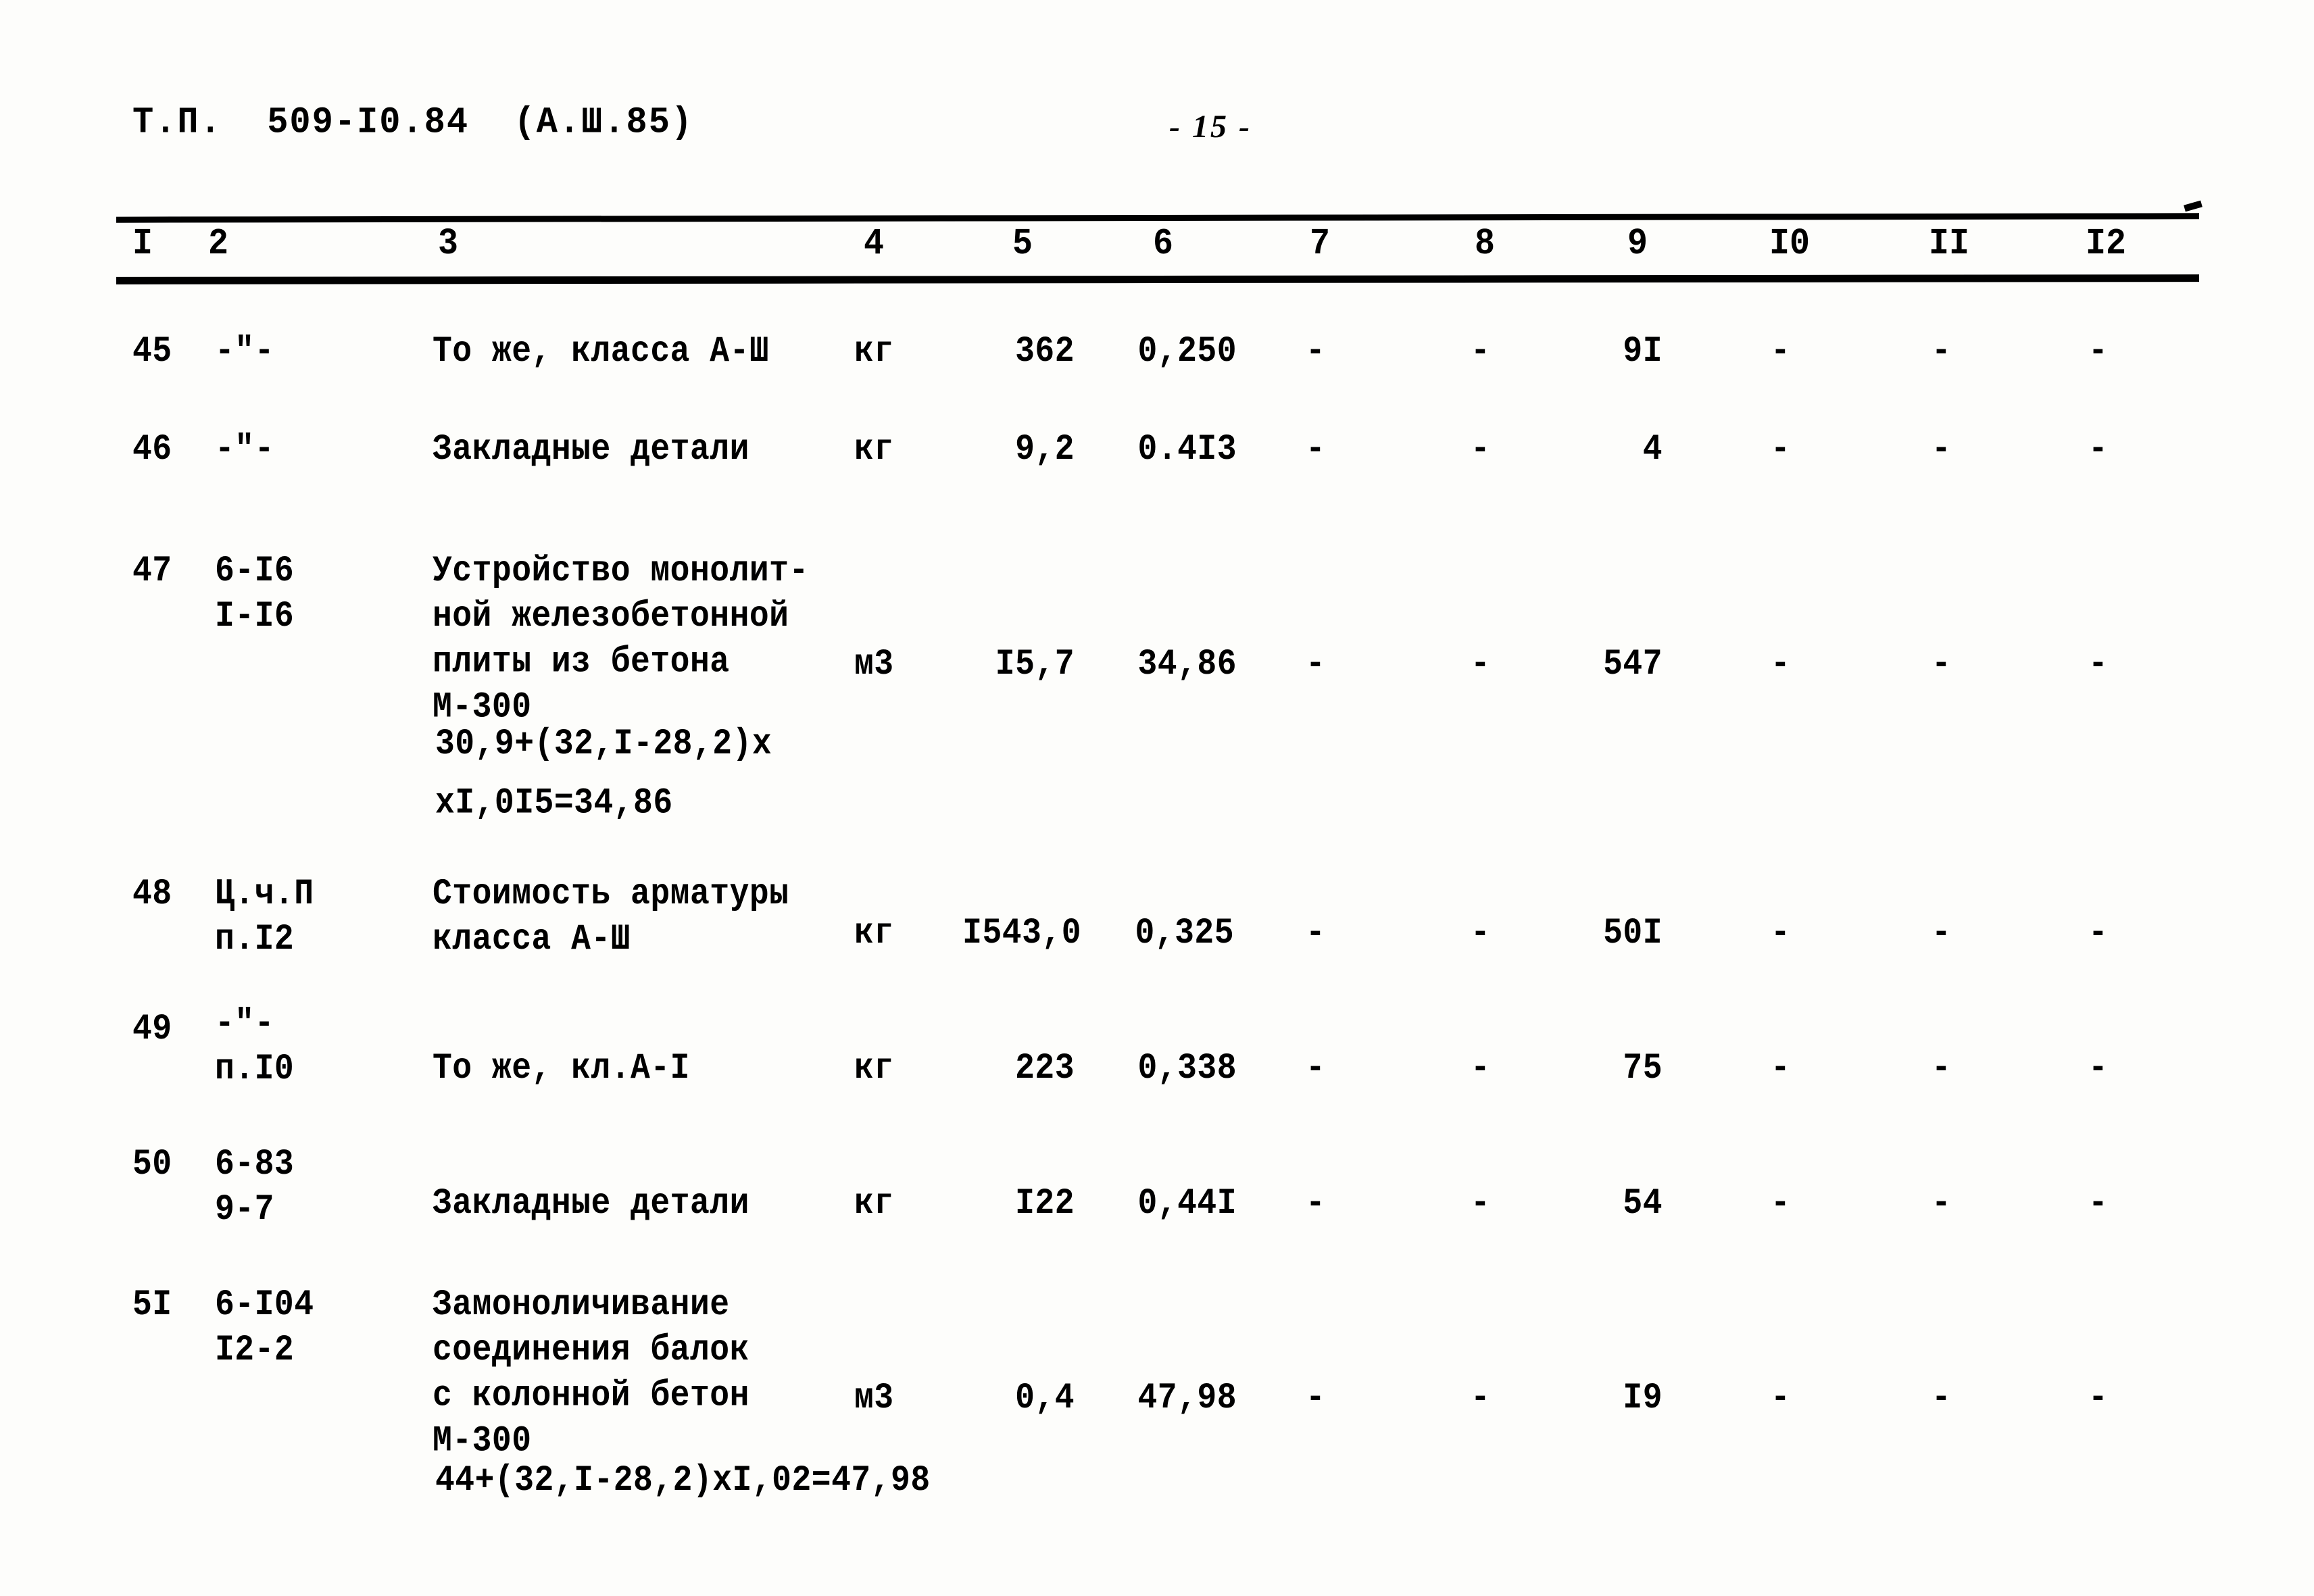 This screenshot has width=2314, height=1596. What do you see at coordinates (1045, 449) in the screenshot?
I see `row-46-col5: 9,2` at bounding box center [1045, 449].